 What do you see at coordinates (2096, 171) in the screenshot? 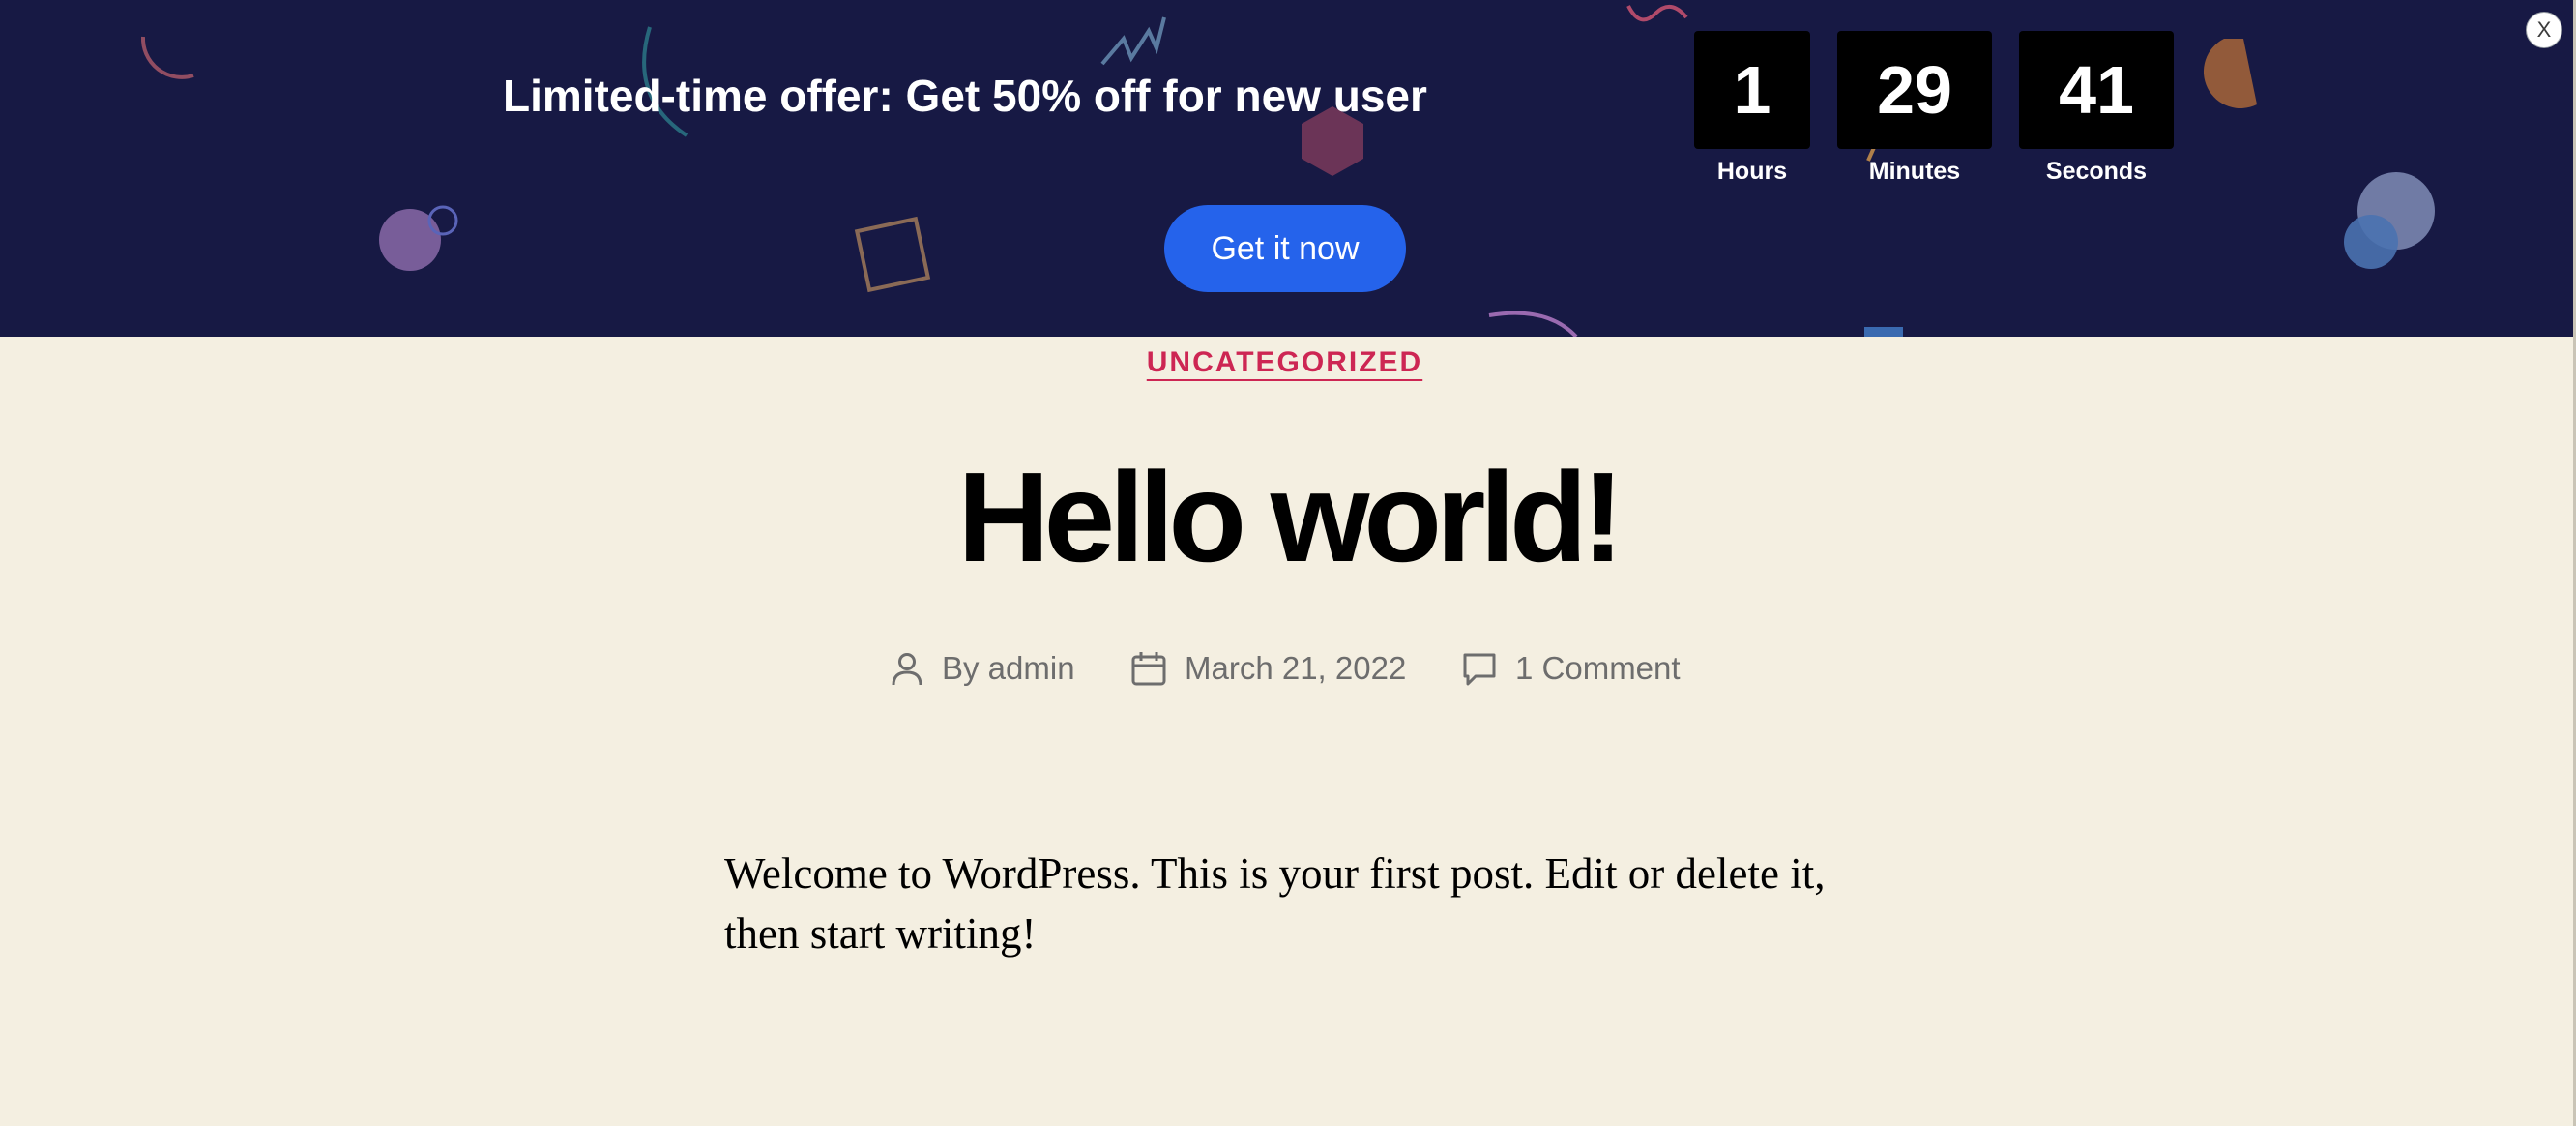
I see `countdown-seconds-label: Seconds` at bounding box center [2096, 171].